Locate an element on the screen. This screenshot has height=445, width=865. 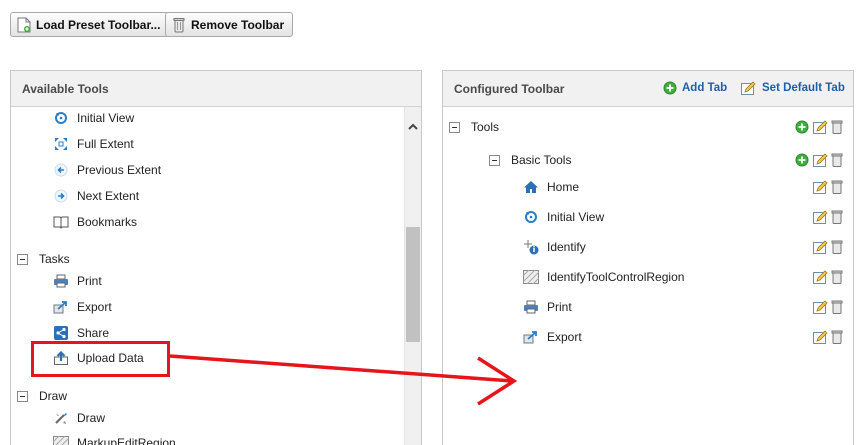
group-tasks: Tasks is located at coordinates (43, 259).